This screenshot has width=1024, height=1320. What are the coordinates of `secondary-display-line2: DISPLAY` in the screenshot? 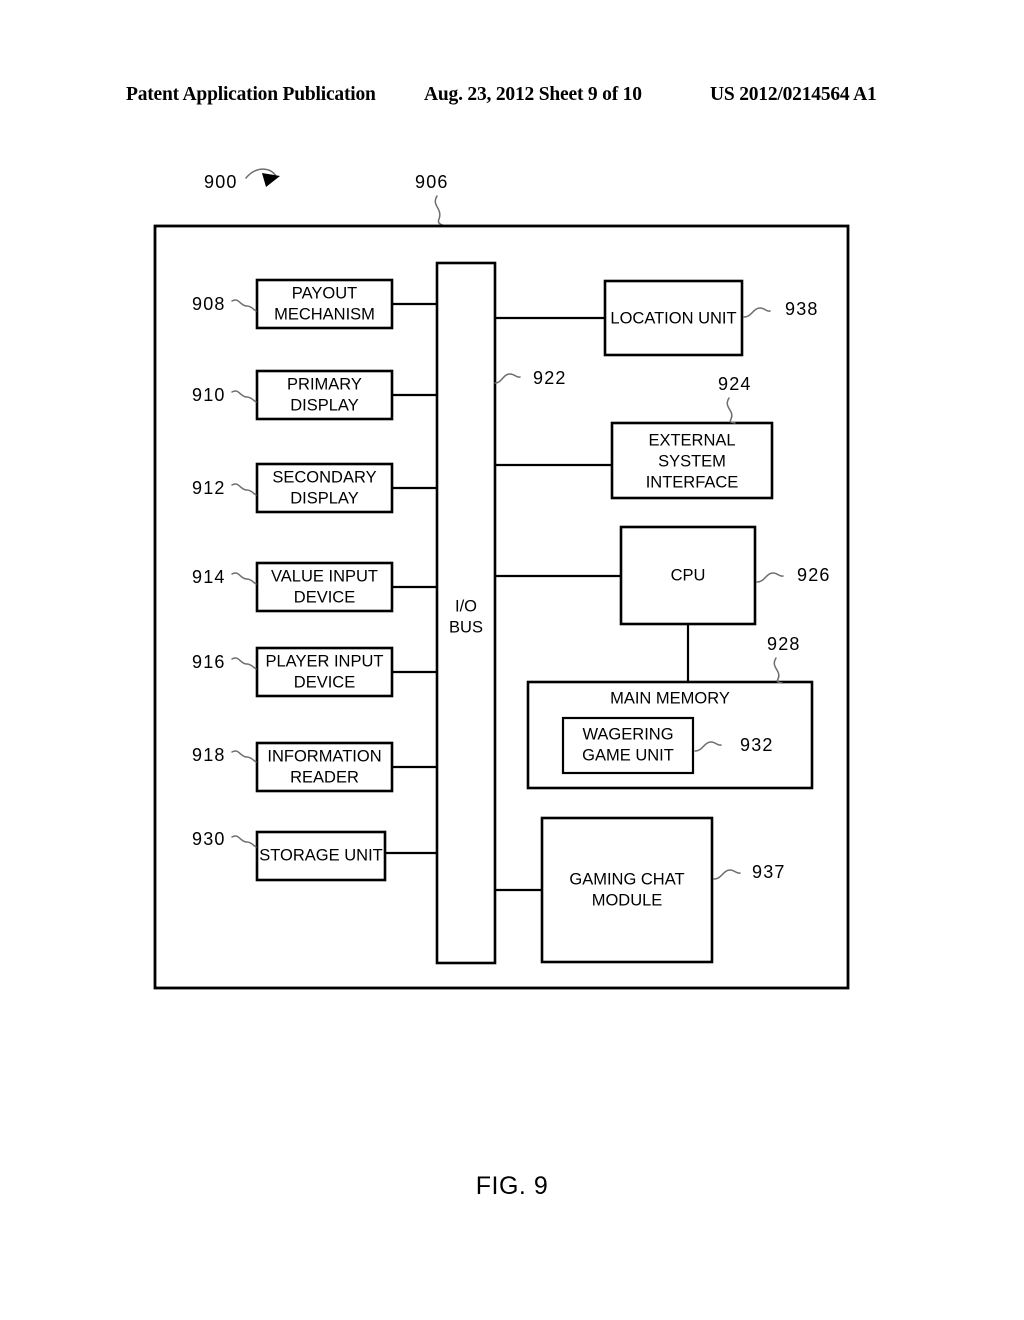 It's located at (324, 498).